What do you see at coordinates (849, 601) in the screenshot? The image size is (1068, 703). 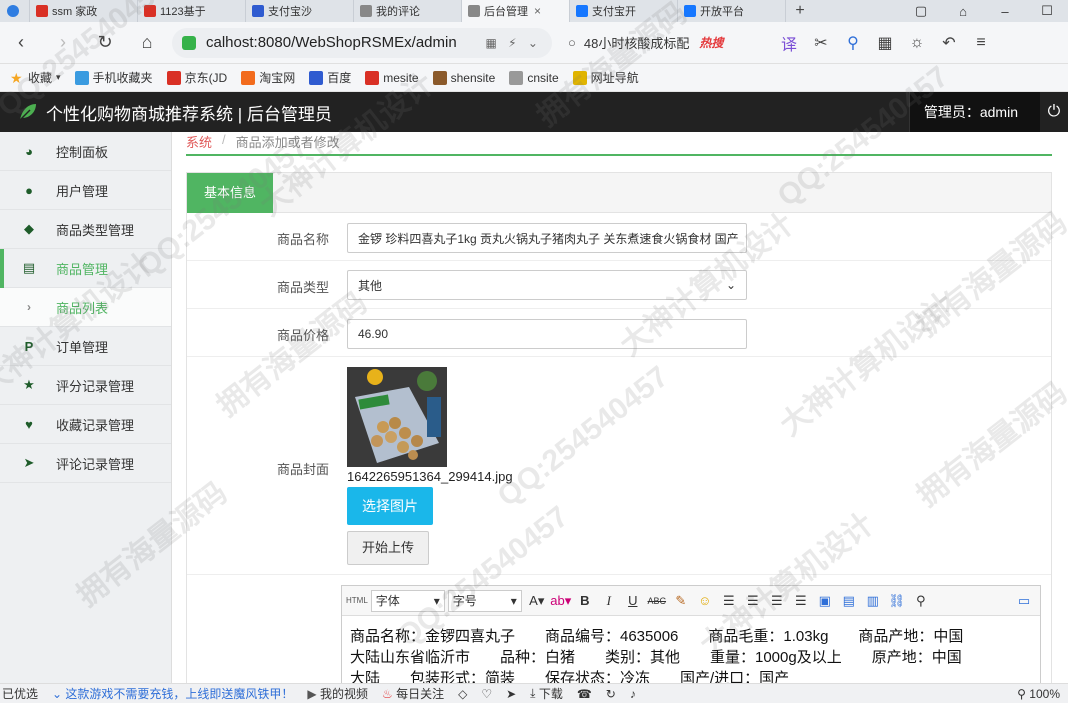 I see `flash-icon: ▤` at bounding box center [849, 601].